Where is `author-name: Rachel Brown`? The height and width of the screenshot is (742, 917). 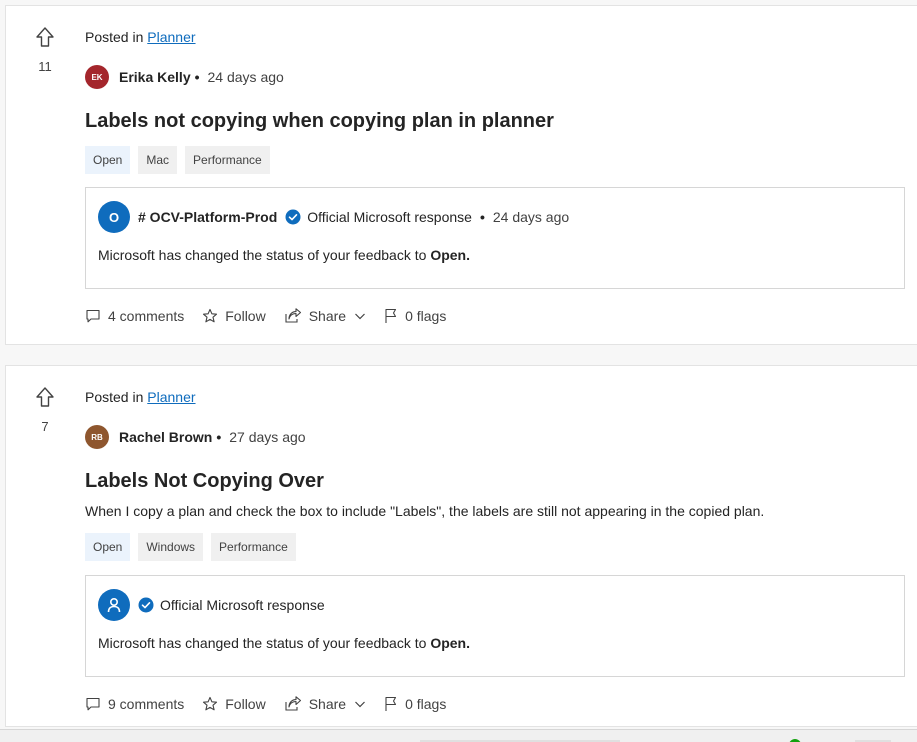 author-name: Rachel Brown is located at coordinates (165, 437).